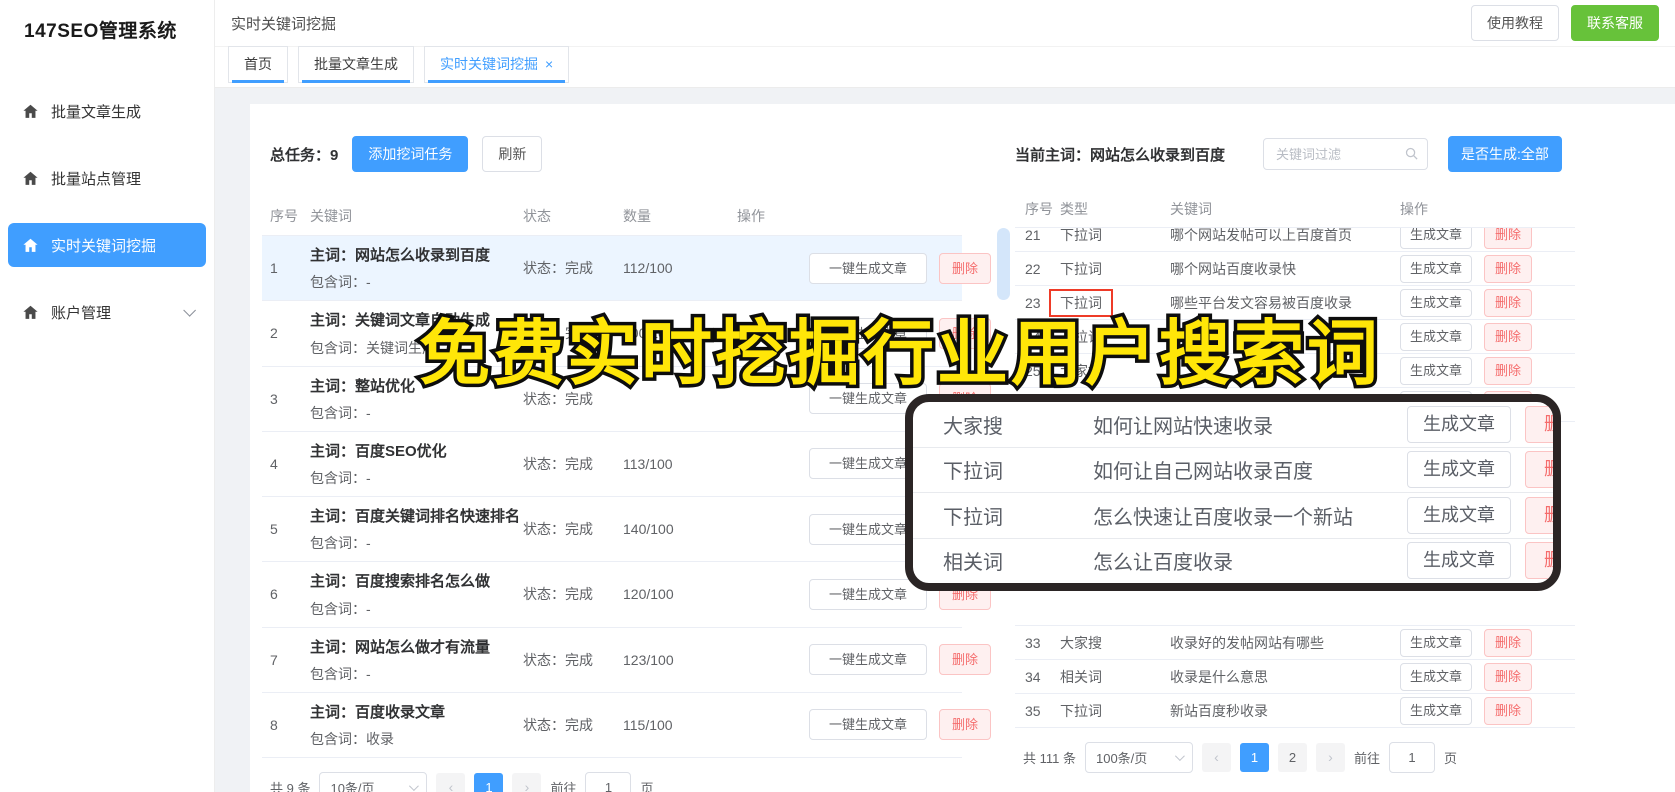  Describe the element at coordinates (378, 712) in the screenshot. I see `cell-main-word: 主词：百度收录文章` at that location.